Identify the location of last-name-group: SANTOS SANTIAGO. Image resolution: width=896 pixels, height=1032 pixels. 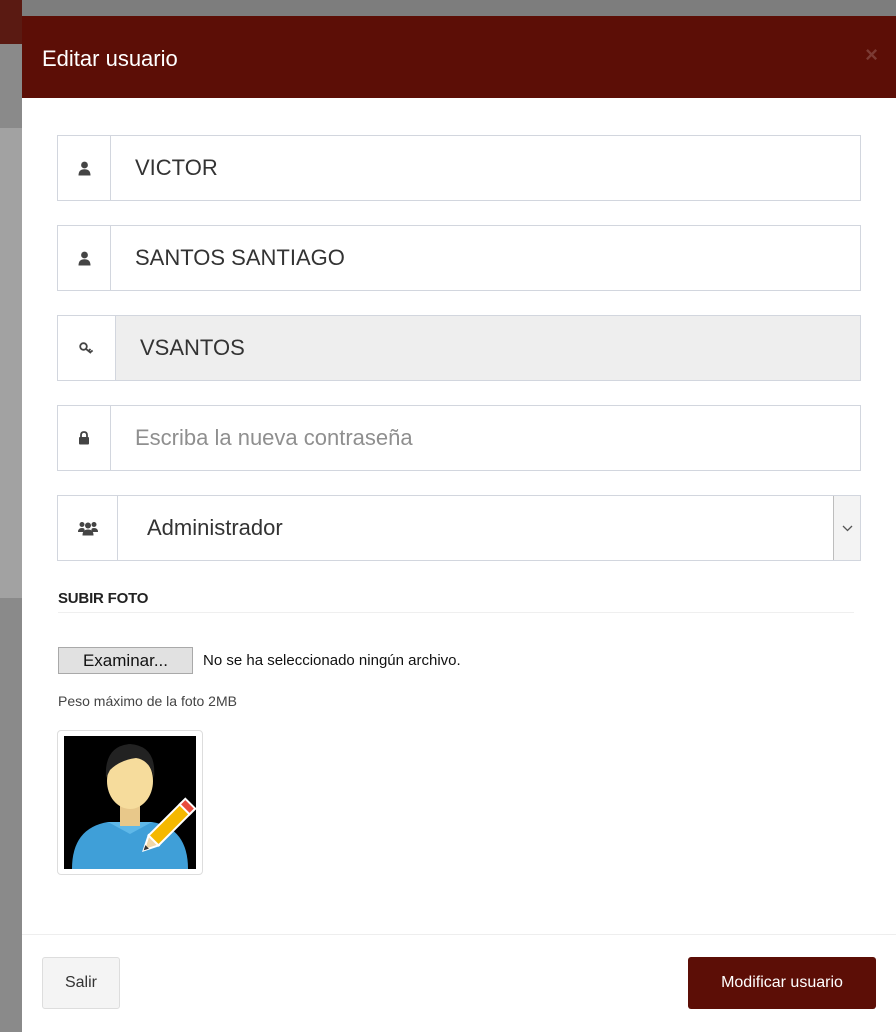
(459, 258).